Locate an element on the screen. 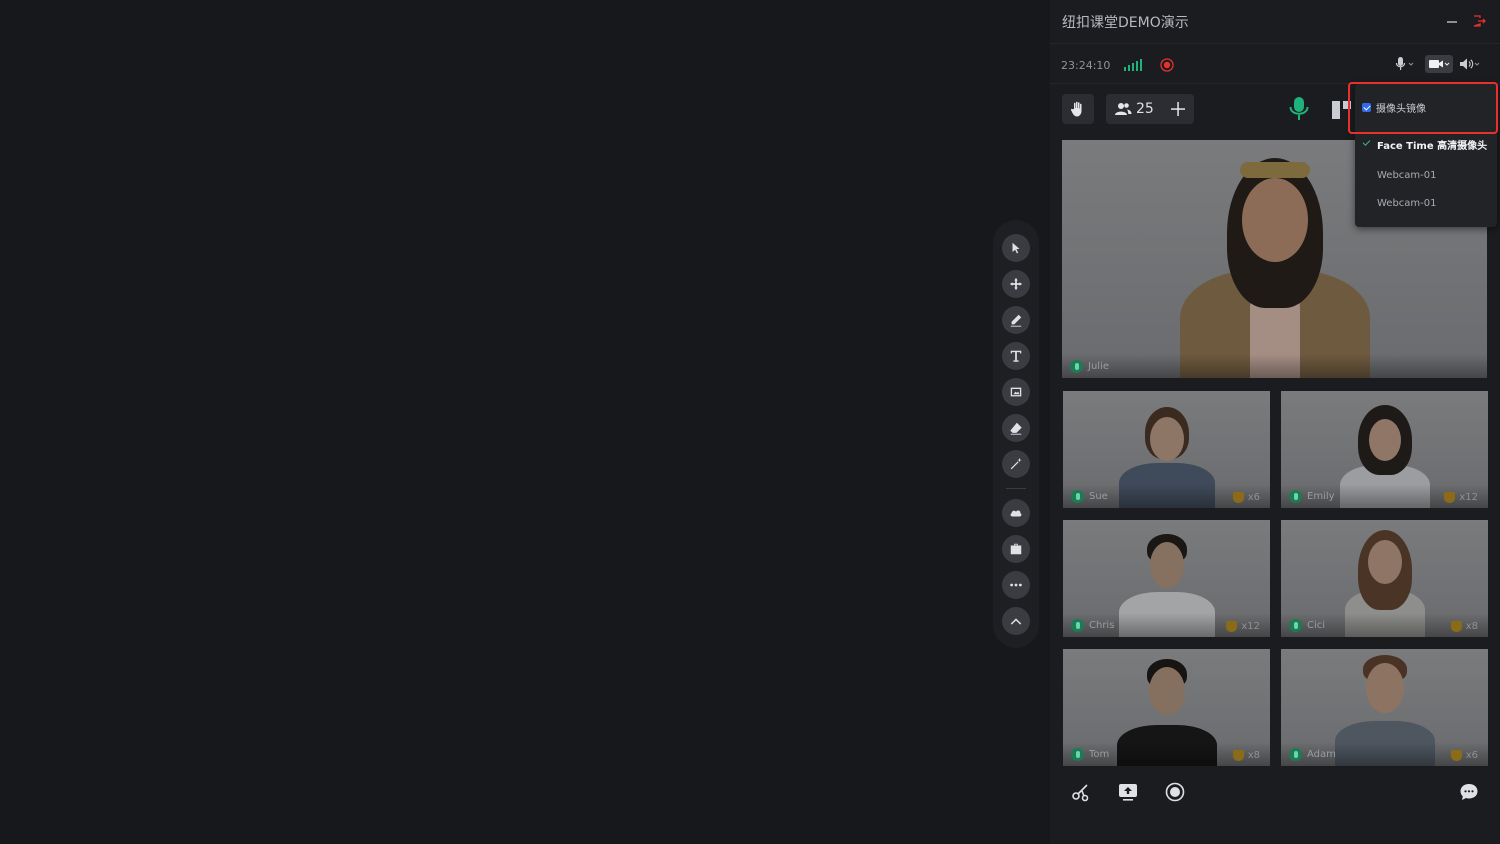 Image resolution: width=1500 pixels, height=844 pixels. teacher-name-tag: Julie is located at coordinates (1089, 366).